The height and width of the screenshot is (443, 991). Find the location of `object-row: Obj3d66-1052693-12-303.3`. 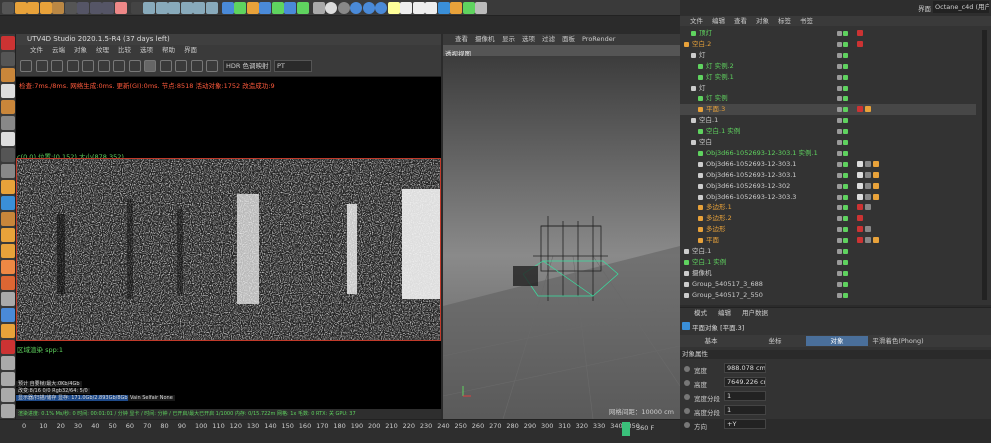

object-row: Obj3d66-1052693-12-303.3 is located at coordinates (828, 197).